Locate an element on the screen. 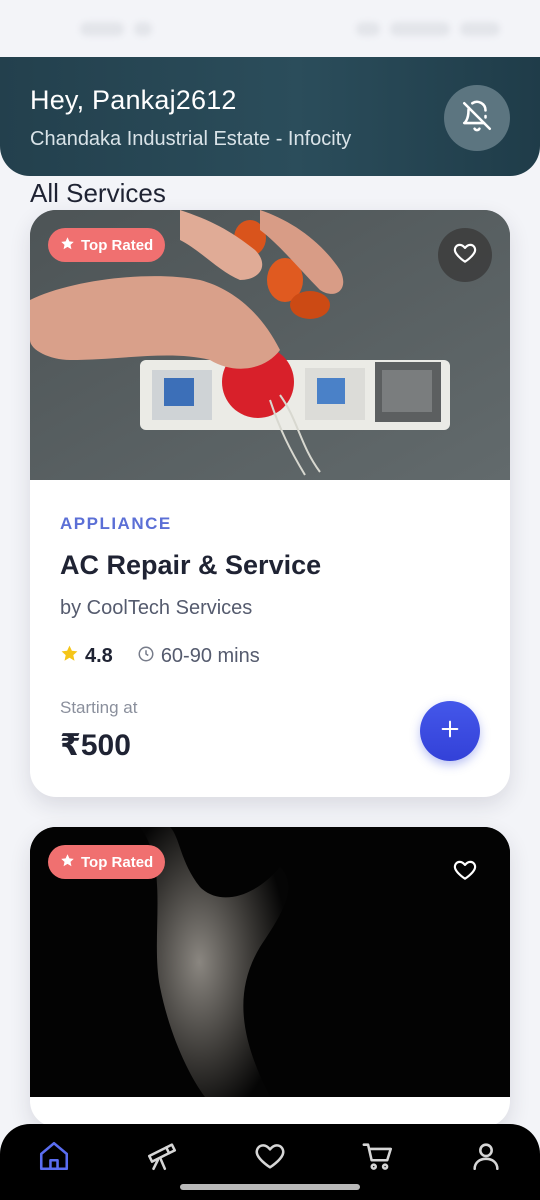  home-icon is located at coordinates (54, 1158).